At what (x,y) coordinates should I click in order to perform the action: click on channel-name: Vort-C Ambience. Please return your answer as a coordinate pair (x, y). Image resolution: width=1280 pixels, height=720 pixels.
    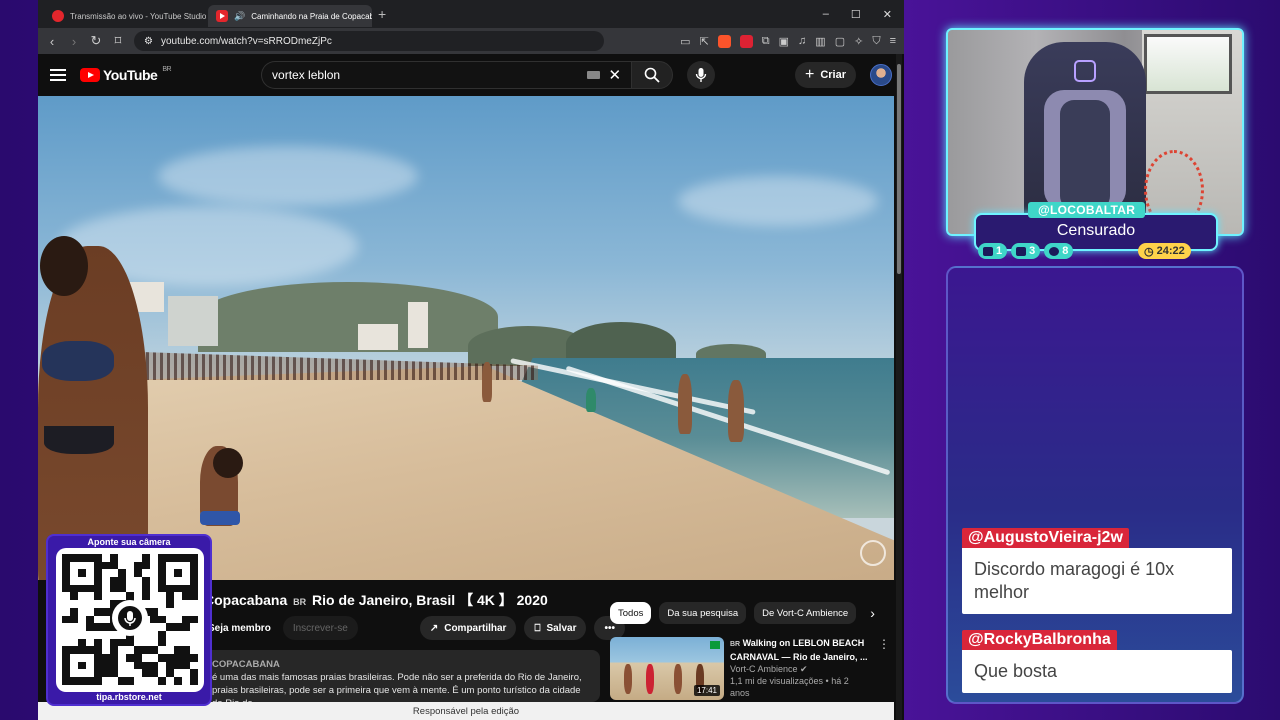
    Looking at the image, I should click on (764, 669).